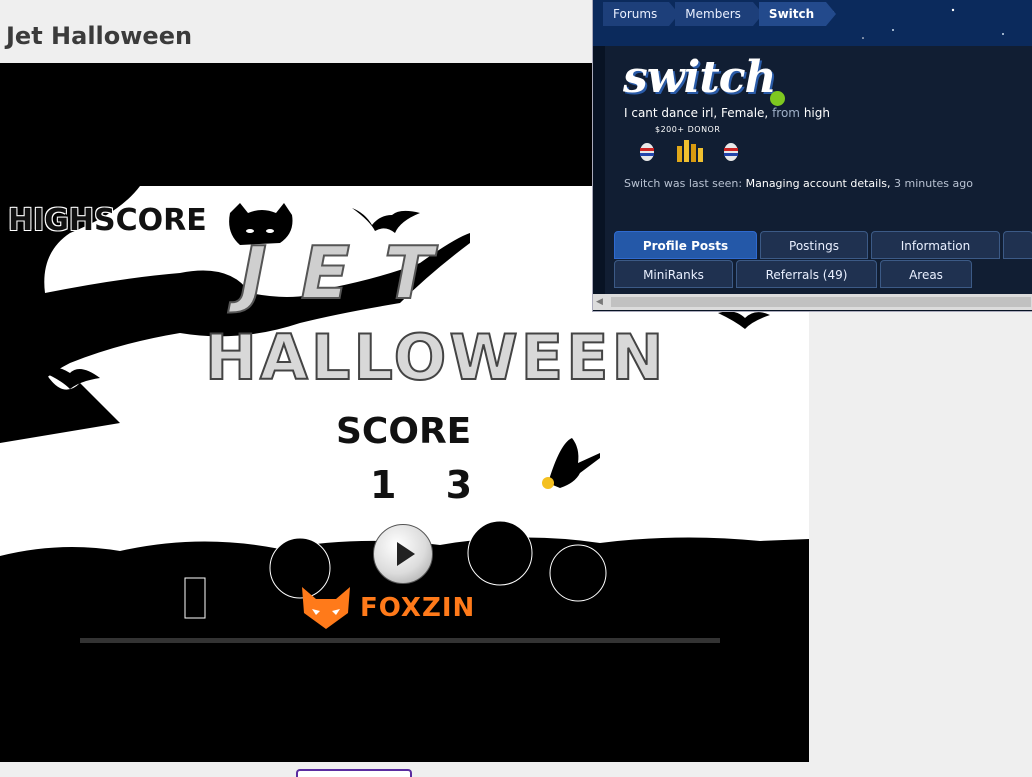 This screenshot has height=777, width=1032. I want to click on horizontal-scrollbar: ◀, so click(812, 302).